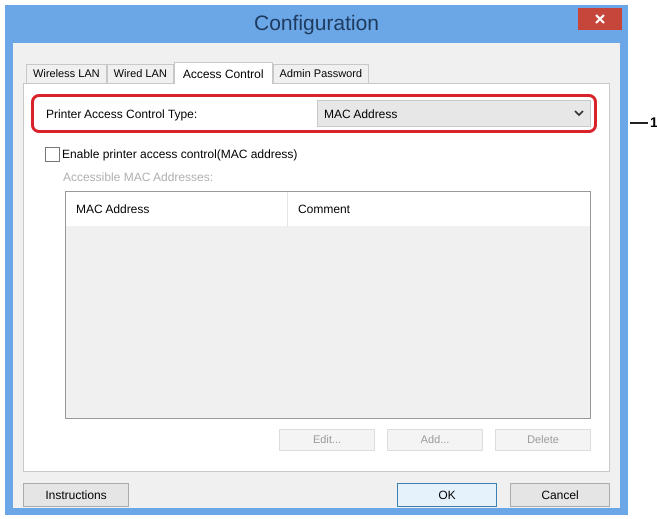 The image size is (657, 519). I want to click on tab: Access Control, so click(223, 73).